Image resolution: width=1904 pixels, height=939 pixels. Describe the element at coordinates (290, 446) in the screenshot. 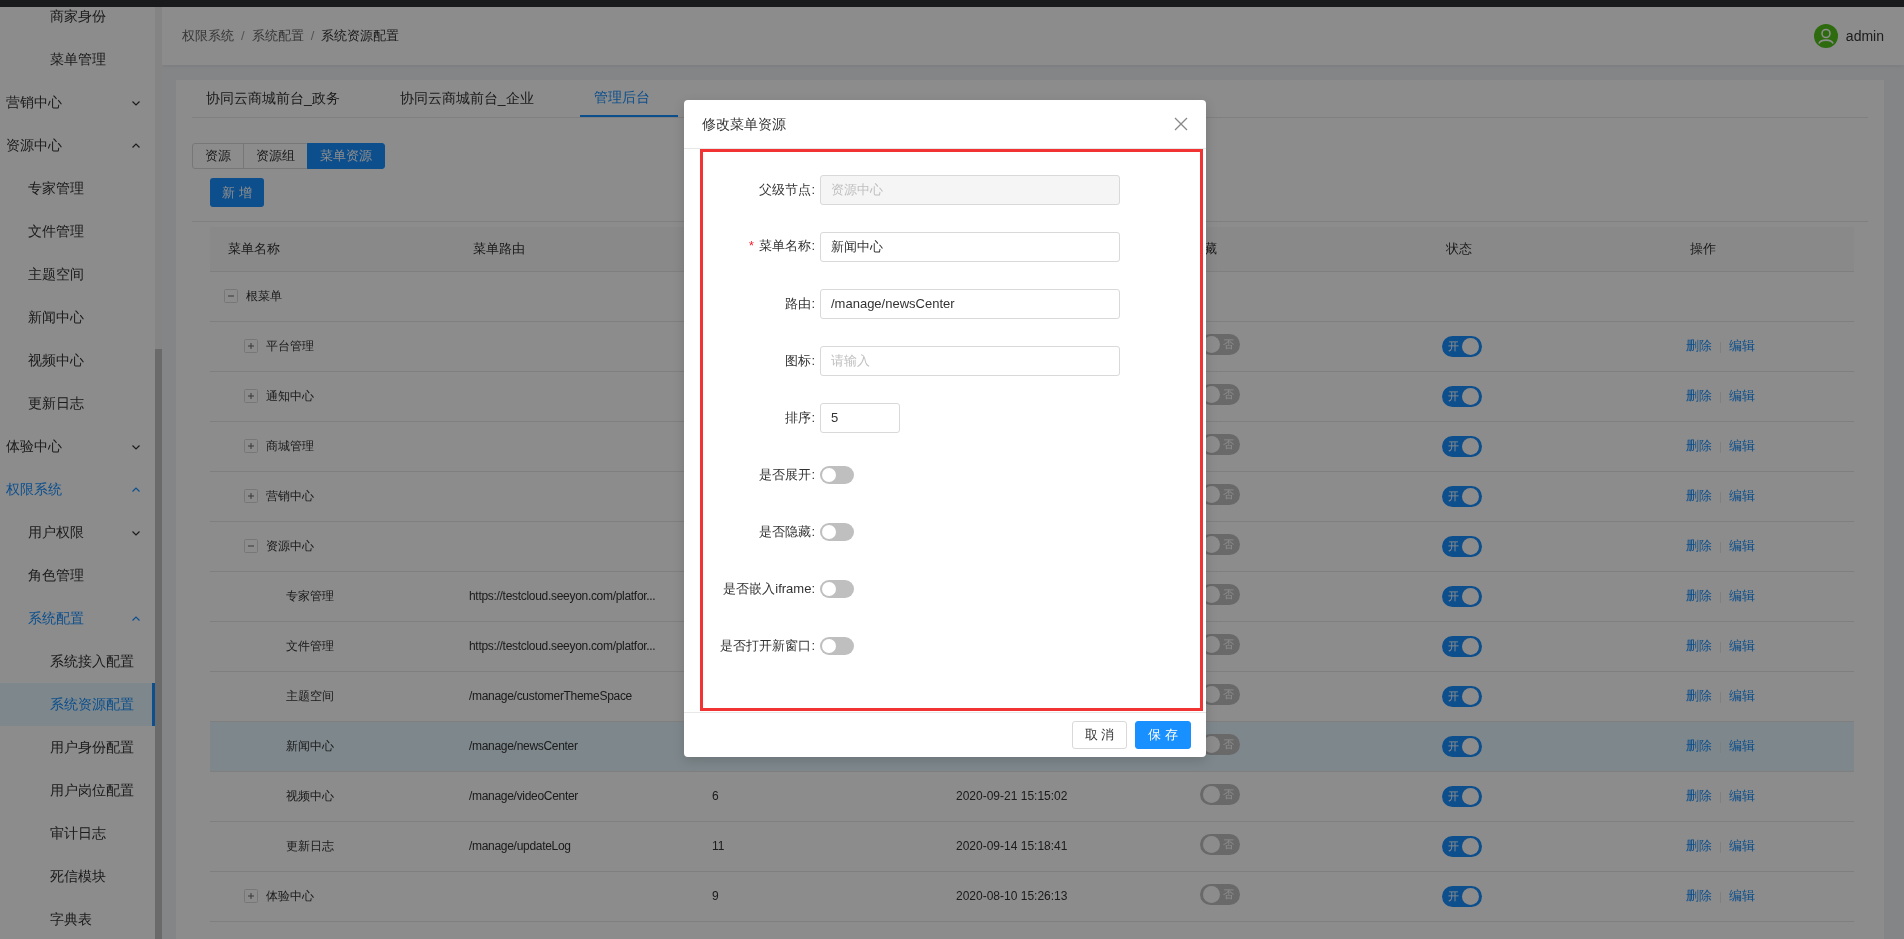

I see `menu-name: 商城管理` at that location.